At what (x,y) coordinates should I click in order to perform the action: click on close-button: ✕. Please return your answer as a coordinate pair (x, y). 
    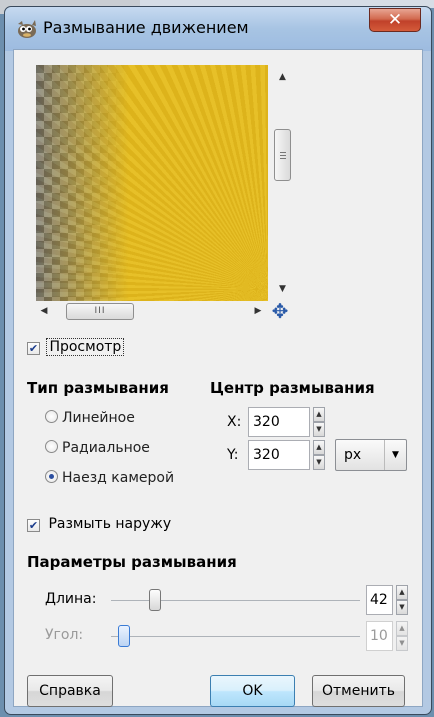
    Looking at the image, I should click on (395, 20).